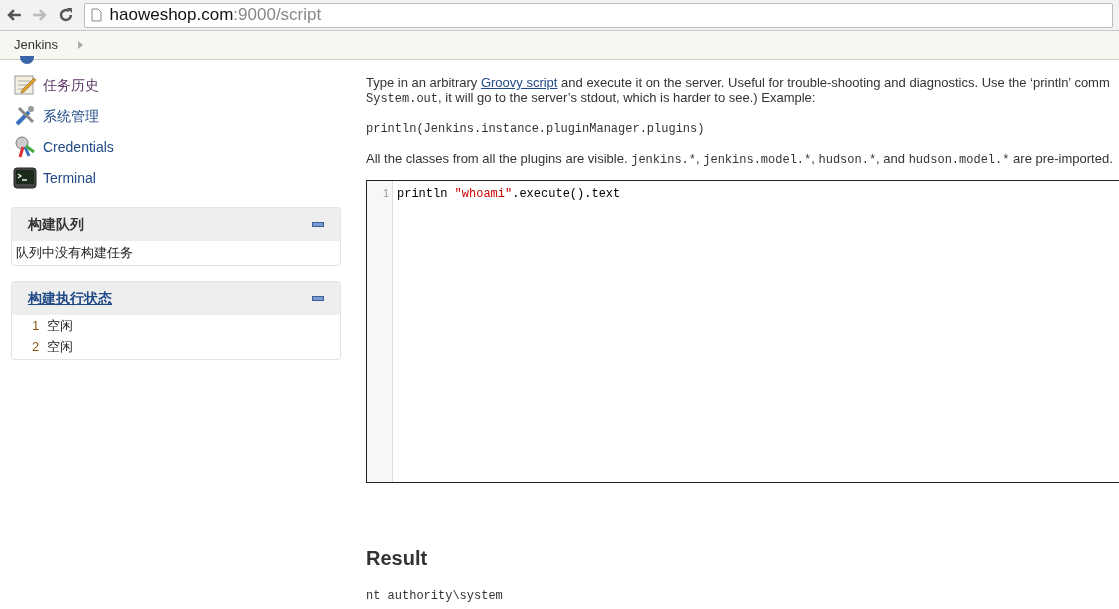  What do you see at coordinates (25, 178) in the screenshot?
I see `terminal-icon` at bounding box center [25, 178].